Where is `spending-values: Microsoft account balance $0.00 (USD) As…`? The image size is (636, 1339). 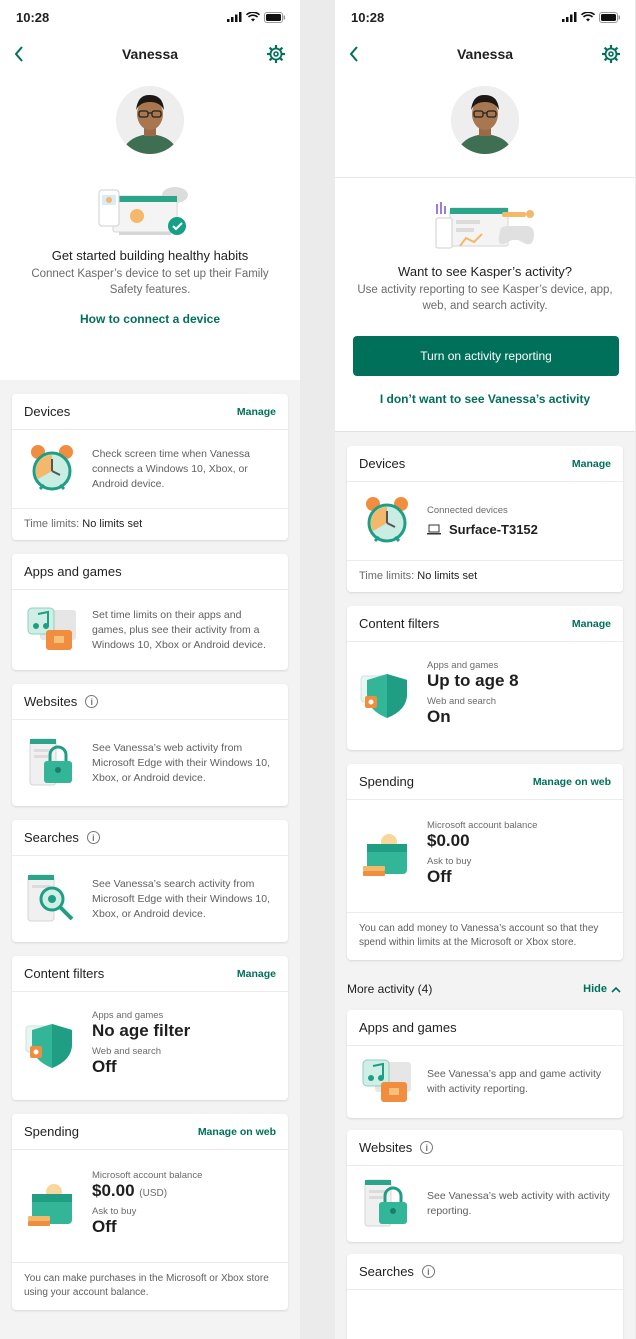 spending-values: Microsoft account balance $0.00 (USD) As… is located at coordinates (147, 1206).